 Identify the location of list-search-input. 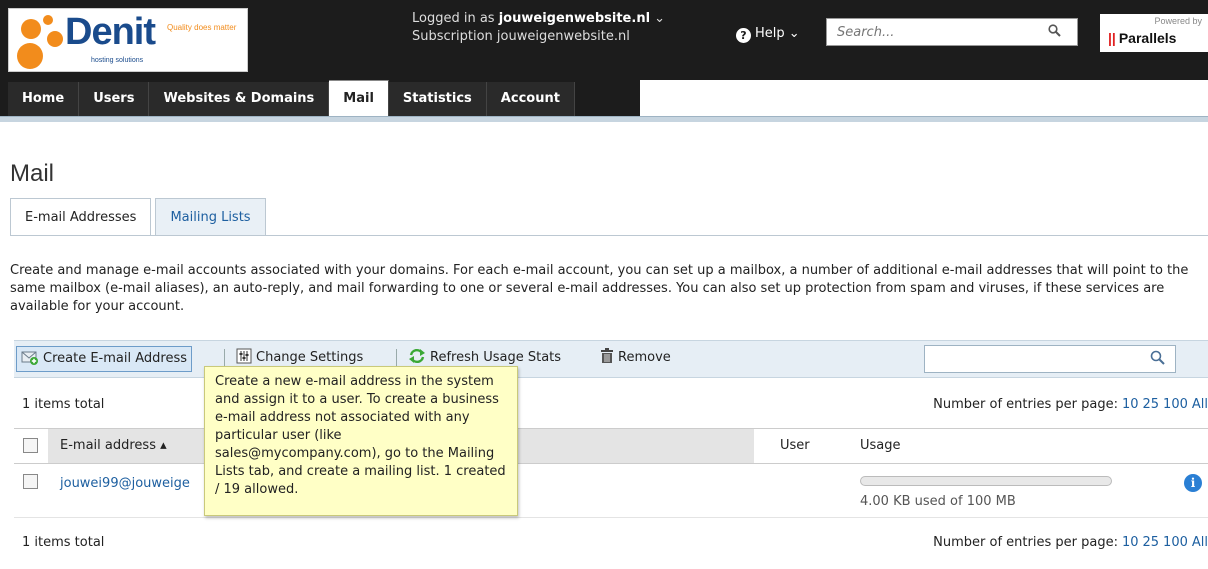
(1032, 359).